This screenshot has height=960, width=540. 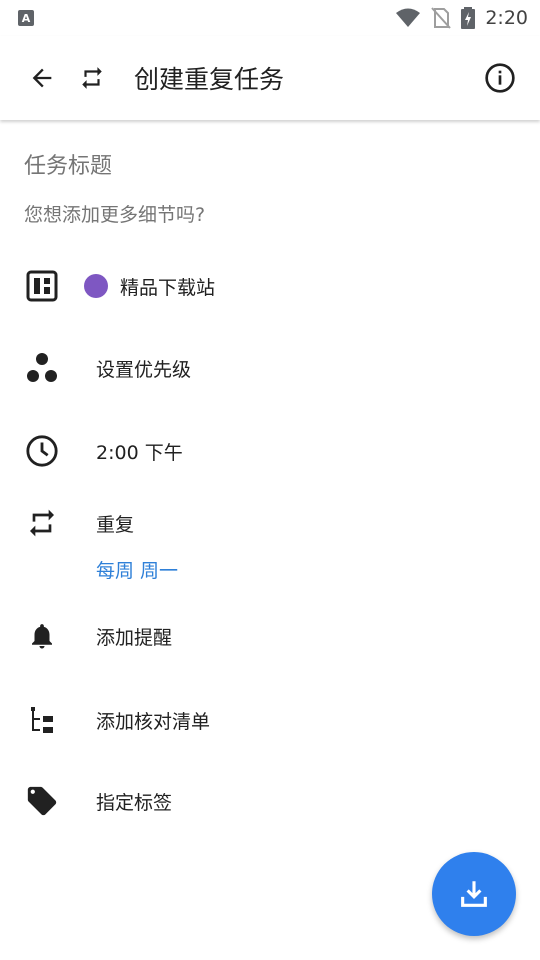 What do you see at coordinates (42, 523) in the screenshot?
I see `repeat-row-icon` at bounding box center [42, 523].